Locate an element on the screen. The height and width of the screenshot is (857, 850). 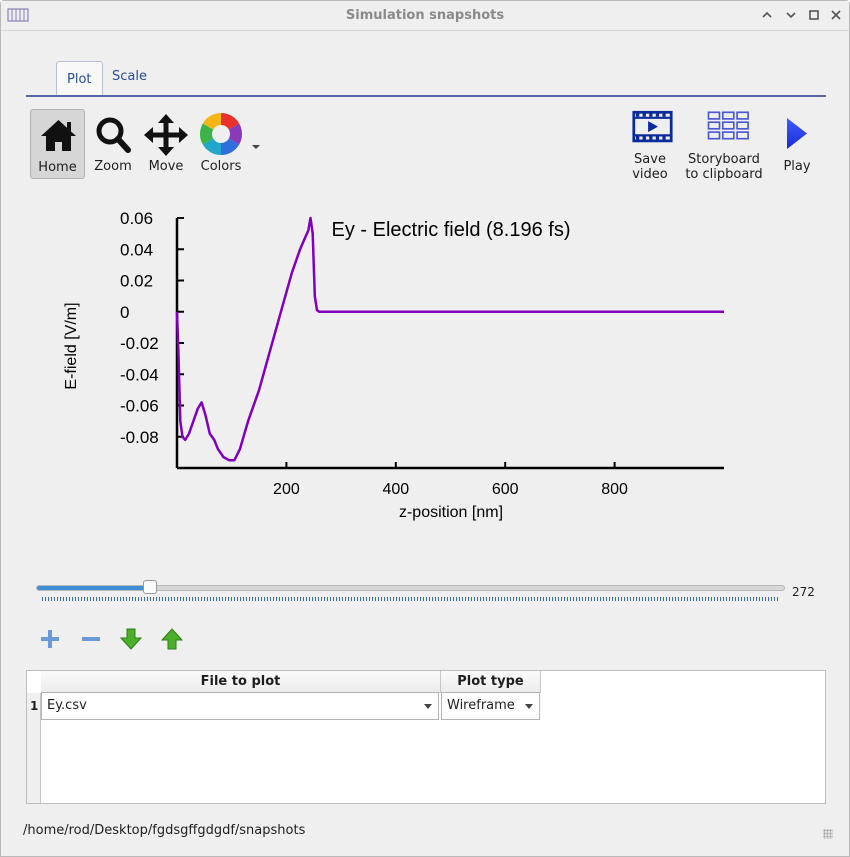
arrow-down-icon is located at coordinates (131, 639).